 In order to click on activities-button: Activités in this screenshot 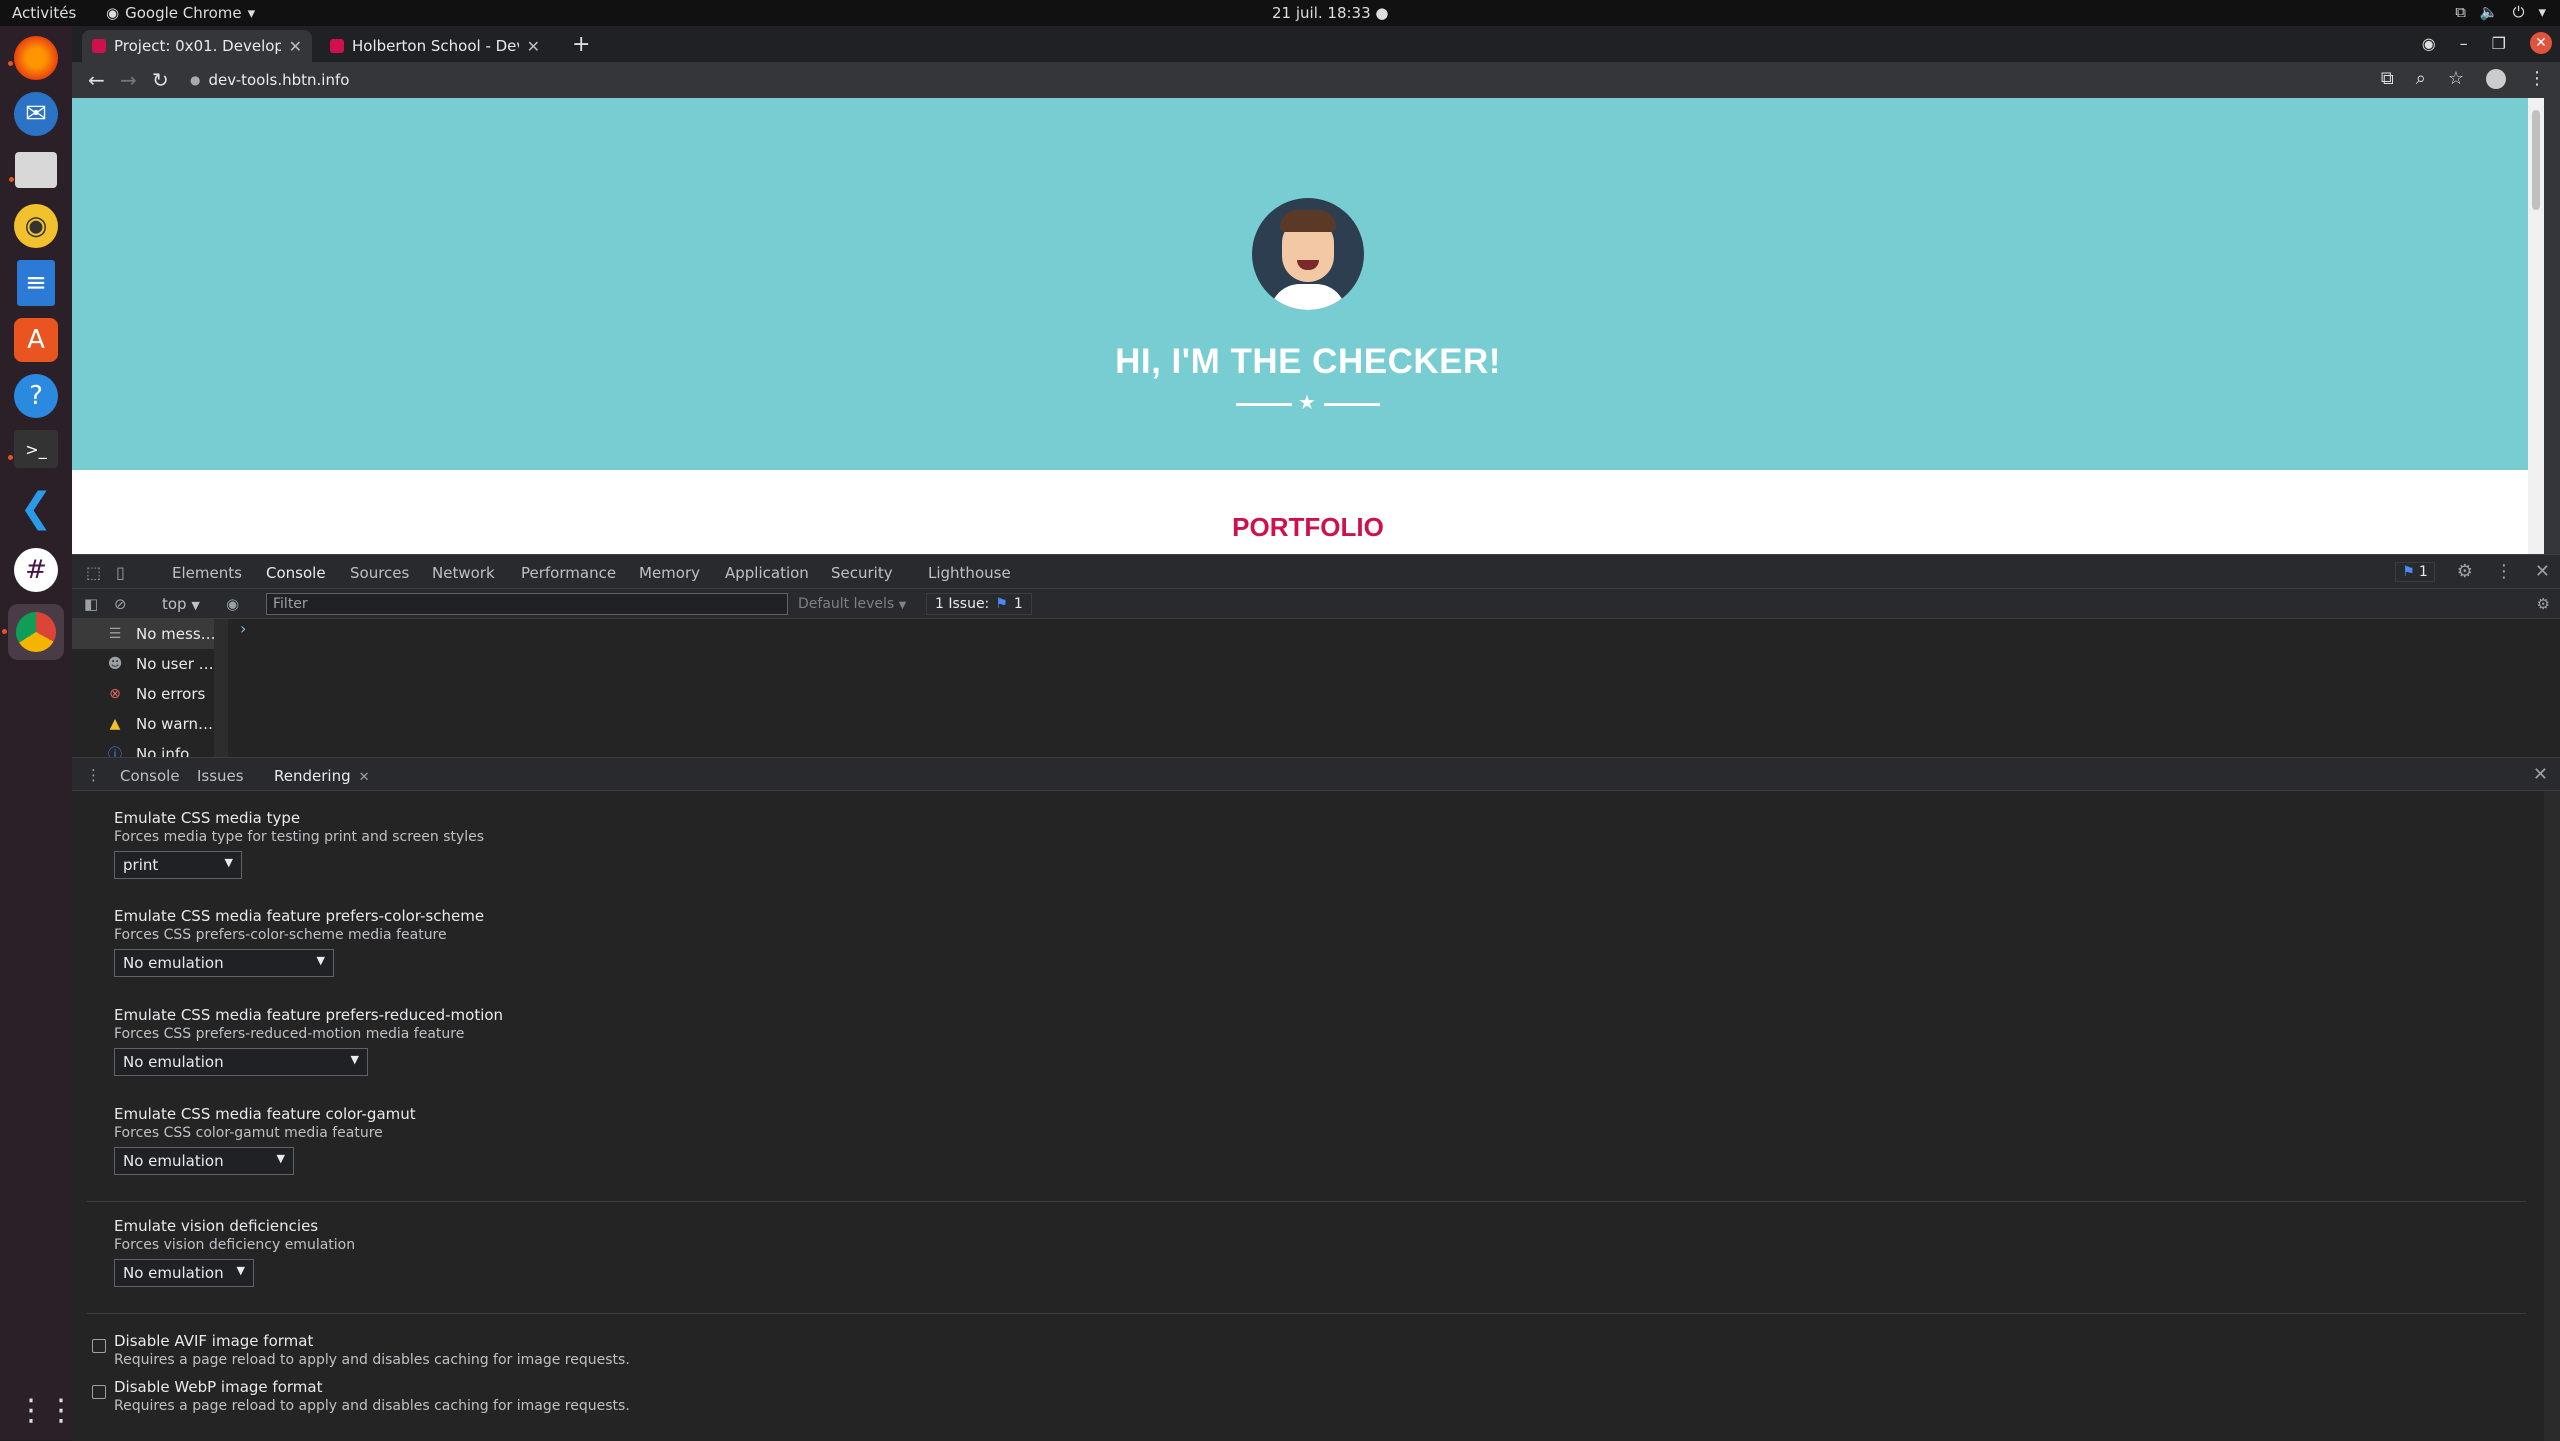, I will do `click(44, 13)`.